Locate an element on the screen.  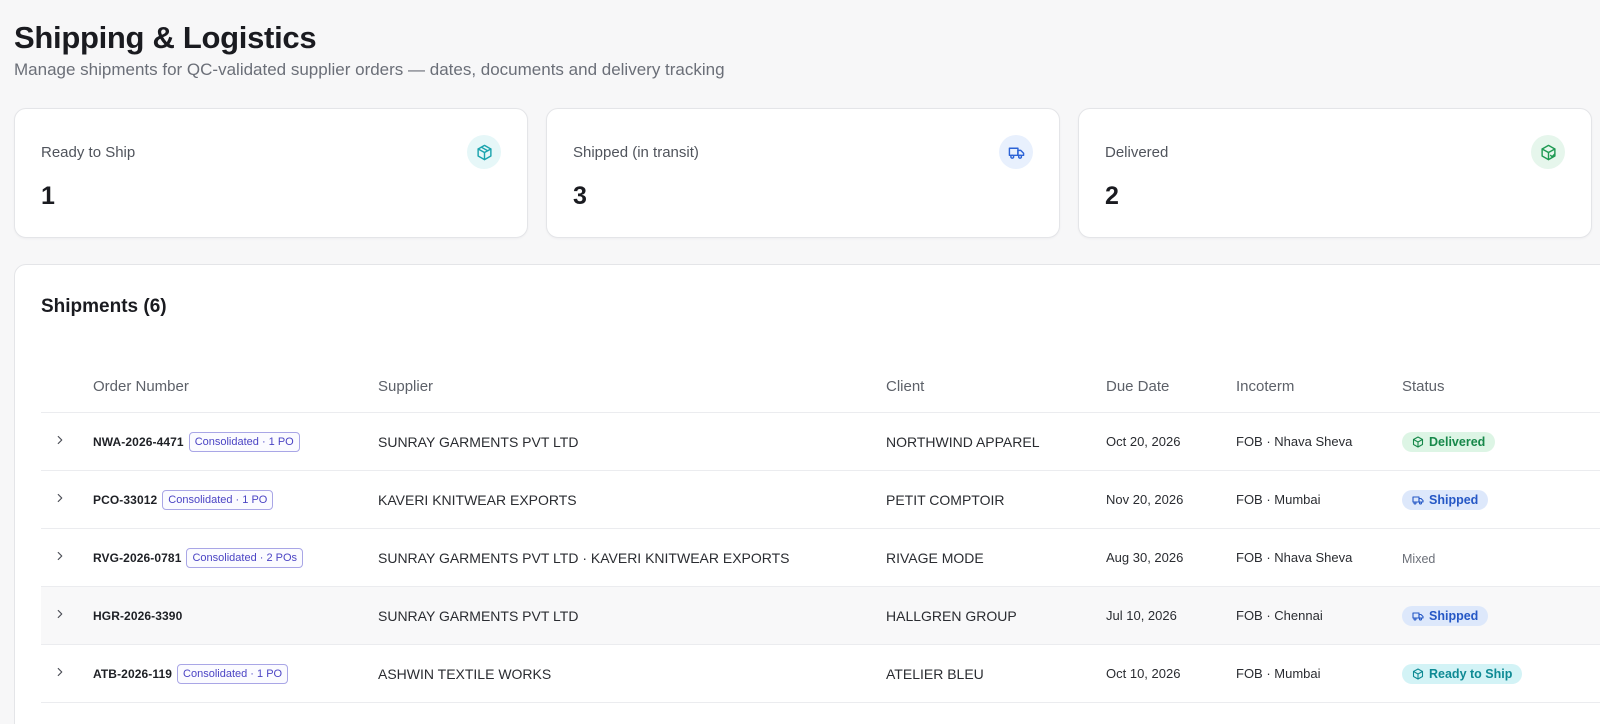
stat-value: 3 is located at coordinates (580, 196).